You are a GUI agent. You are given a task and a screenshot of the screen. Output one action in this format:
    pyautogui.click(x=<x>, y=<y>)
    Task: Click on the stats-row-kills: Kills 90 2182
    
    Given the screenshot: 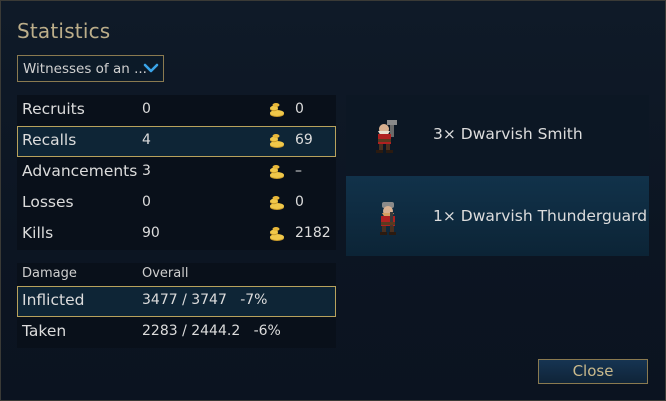 What is the action you would take?
    pyautogui.click(x=176, y=234)
    